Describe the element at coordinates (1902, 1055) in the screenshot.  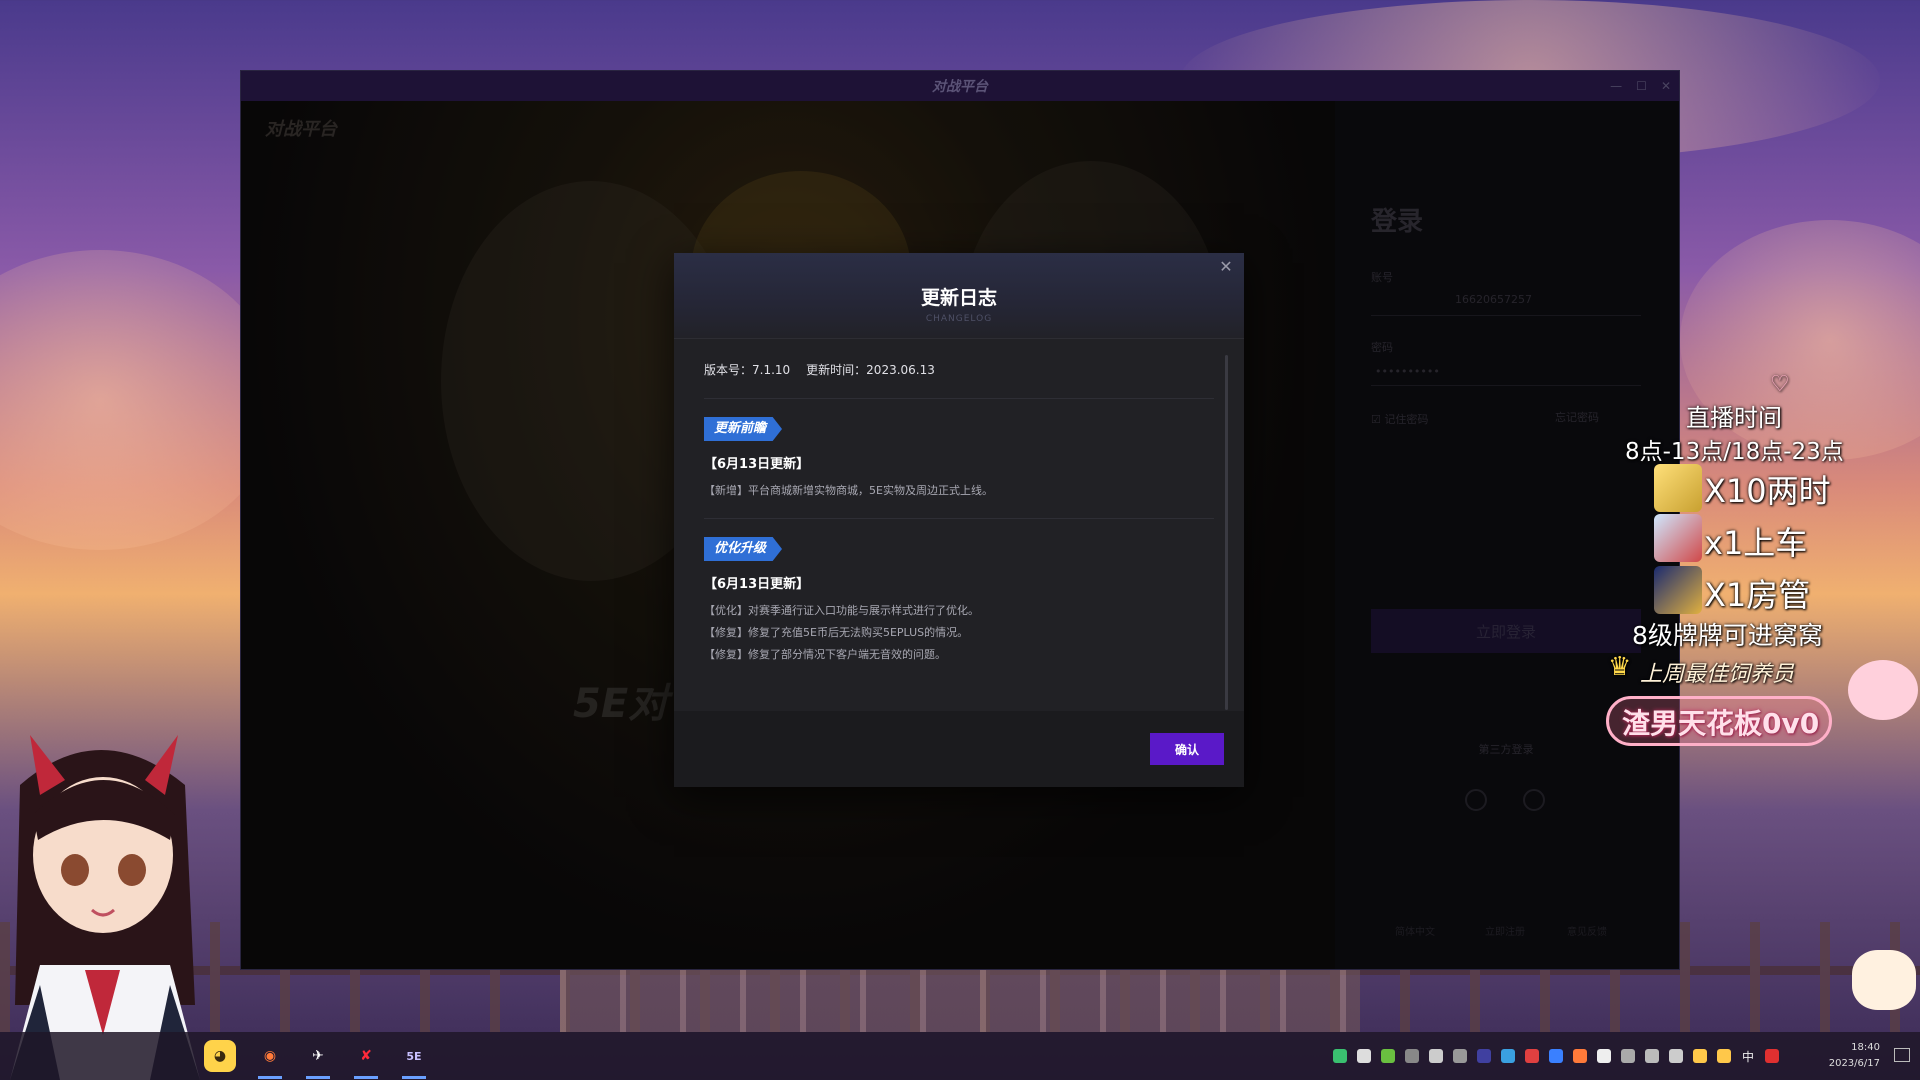
I see `notification-icon` at that location.